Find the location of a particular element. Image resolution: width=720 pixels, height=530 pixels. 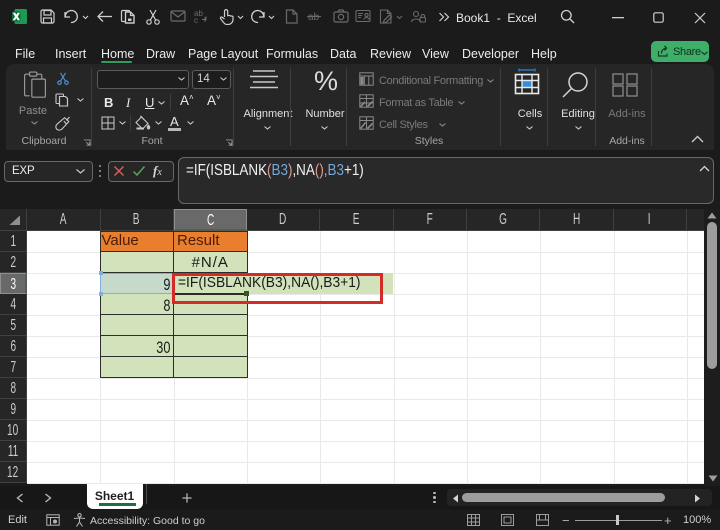

svg-text: ab is located at coordinates (314, 17).